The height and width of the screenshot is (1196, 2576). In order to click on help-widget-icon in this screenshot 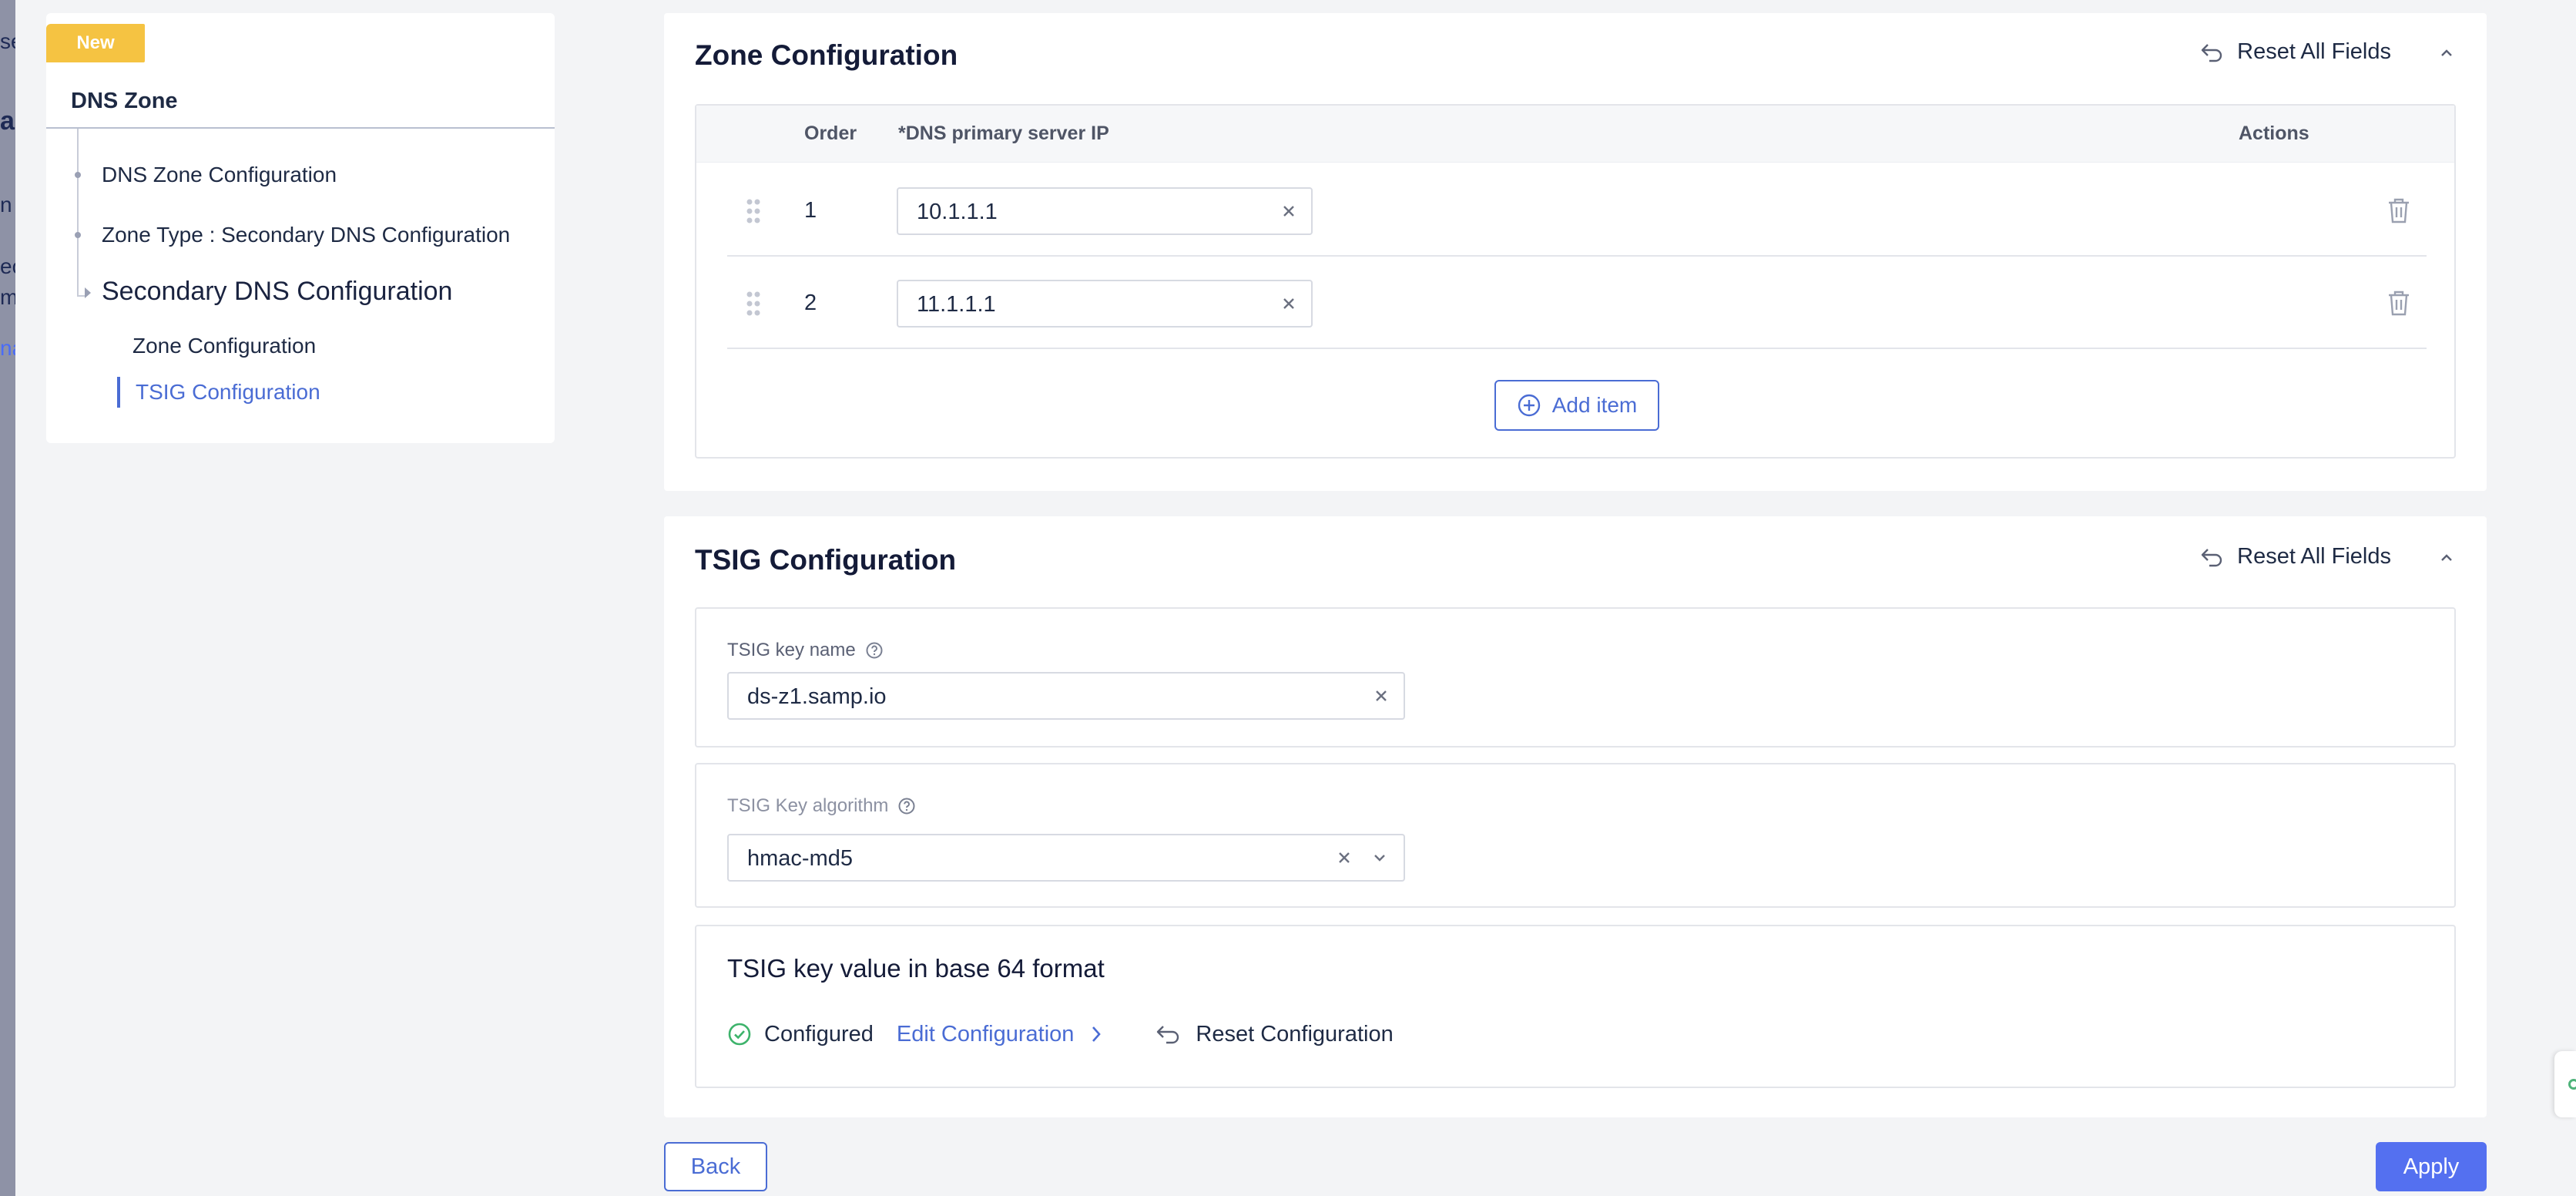, I will do `click(2572, 1085)`.